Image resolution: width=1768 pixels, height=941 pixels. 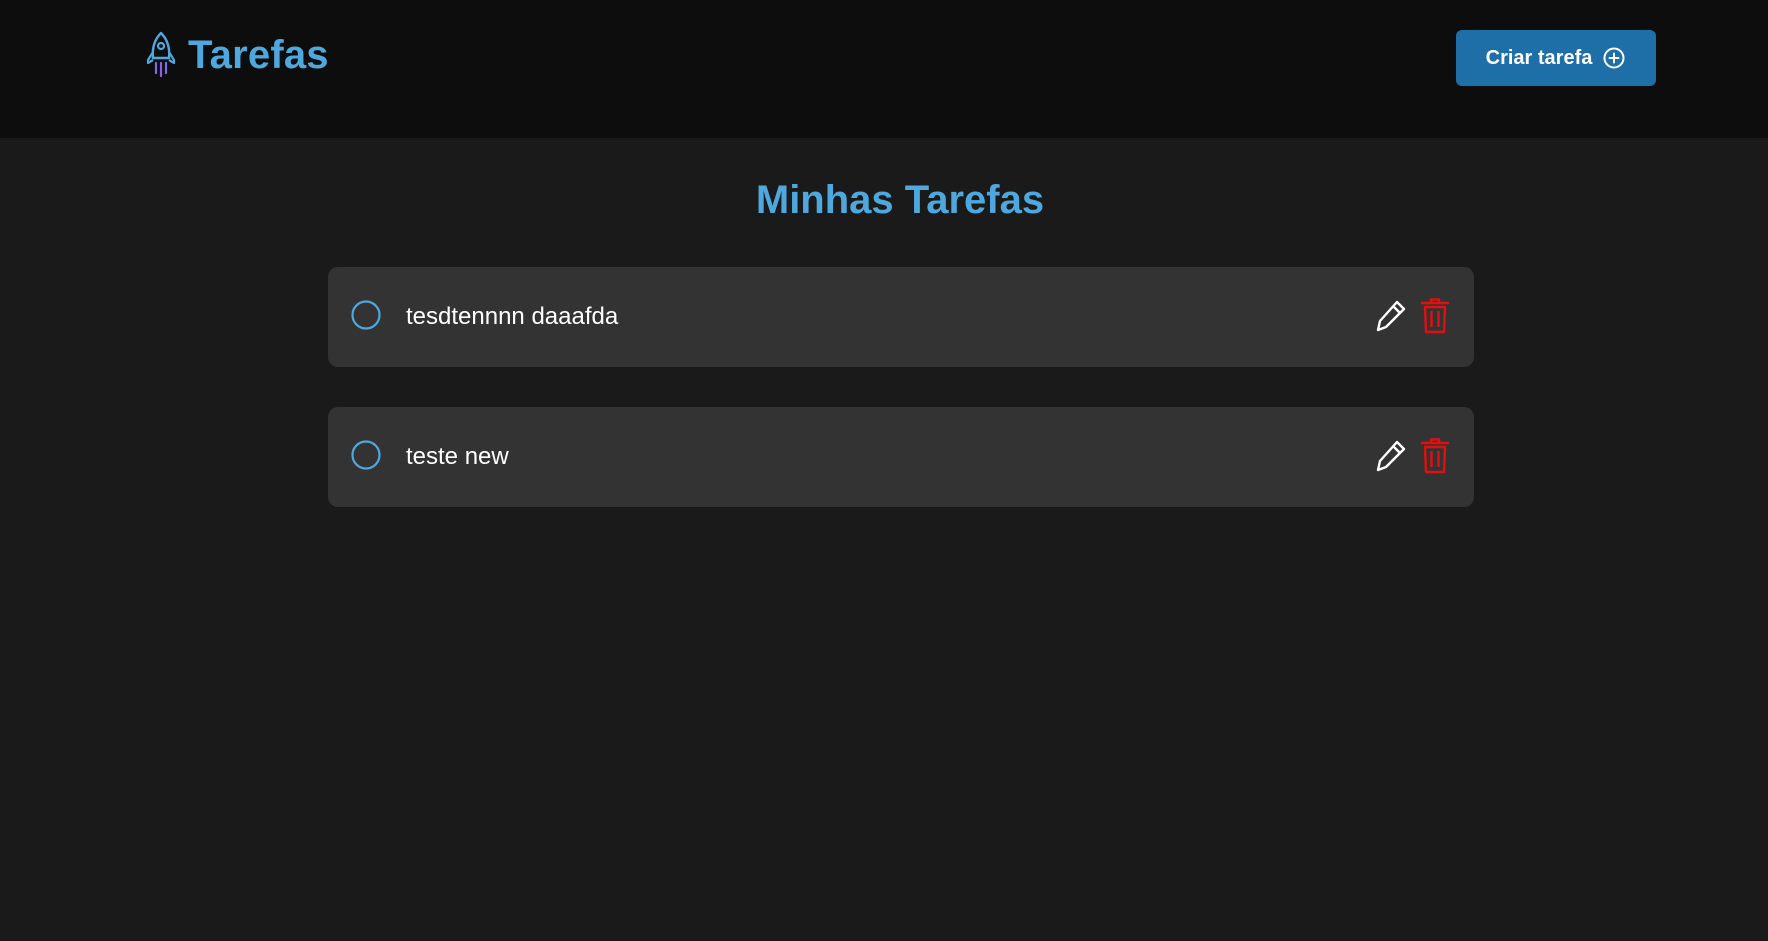 I want to click on create-task-button: Criar tarefa, so click(x=1556, y=58).